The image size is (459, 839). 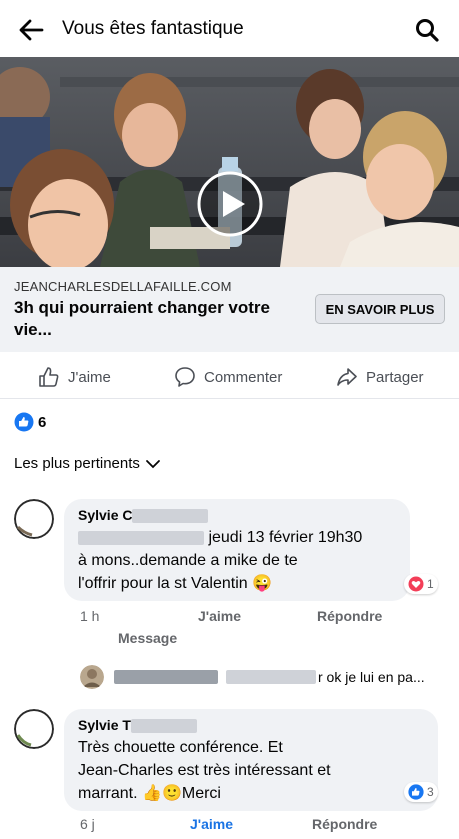 What do you see at coordinates (395, 377) in the screenshot?
I see `share-label: Partager` at bounding box center [395, 377].